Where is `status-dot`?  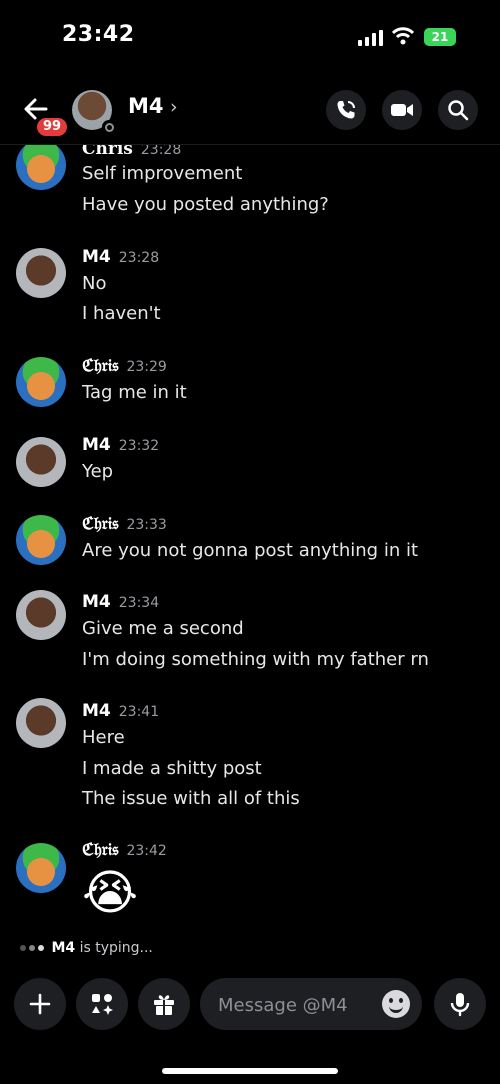
status-dot is located at coordinates (109, 127).